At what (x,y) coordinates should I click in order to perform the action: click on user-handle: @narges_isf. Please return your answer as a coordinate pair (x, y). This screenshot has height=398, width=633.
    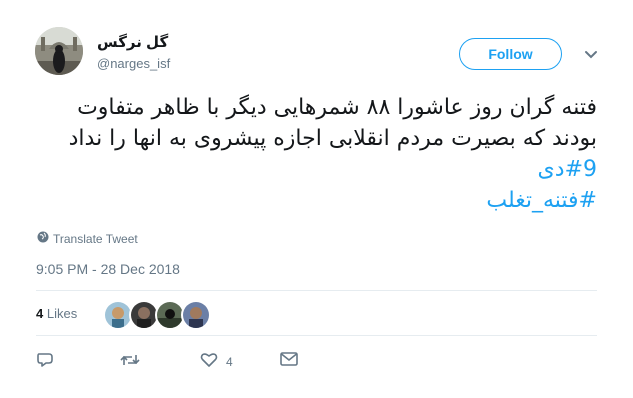
    Looking at the image, I should click on (133, 63).